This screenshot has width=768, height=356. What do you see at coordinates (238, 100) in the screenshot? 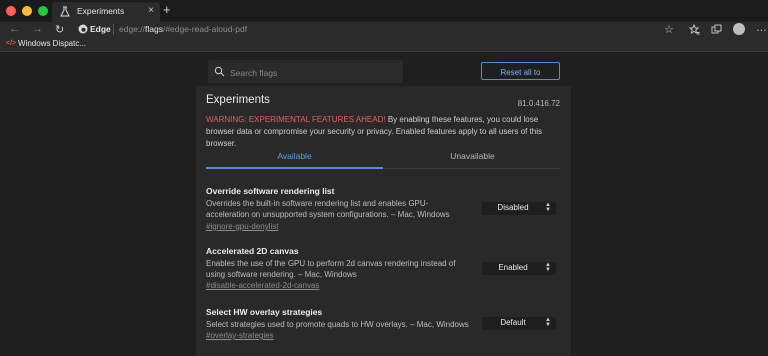
I see `page-title: Experiments` at bounding box center [238, 100].